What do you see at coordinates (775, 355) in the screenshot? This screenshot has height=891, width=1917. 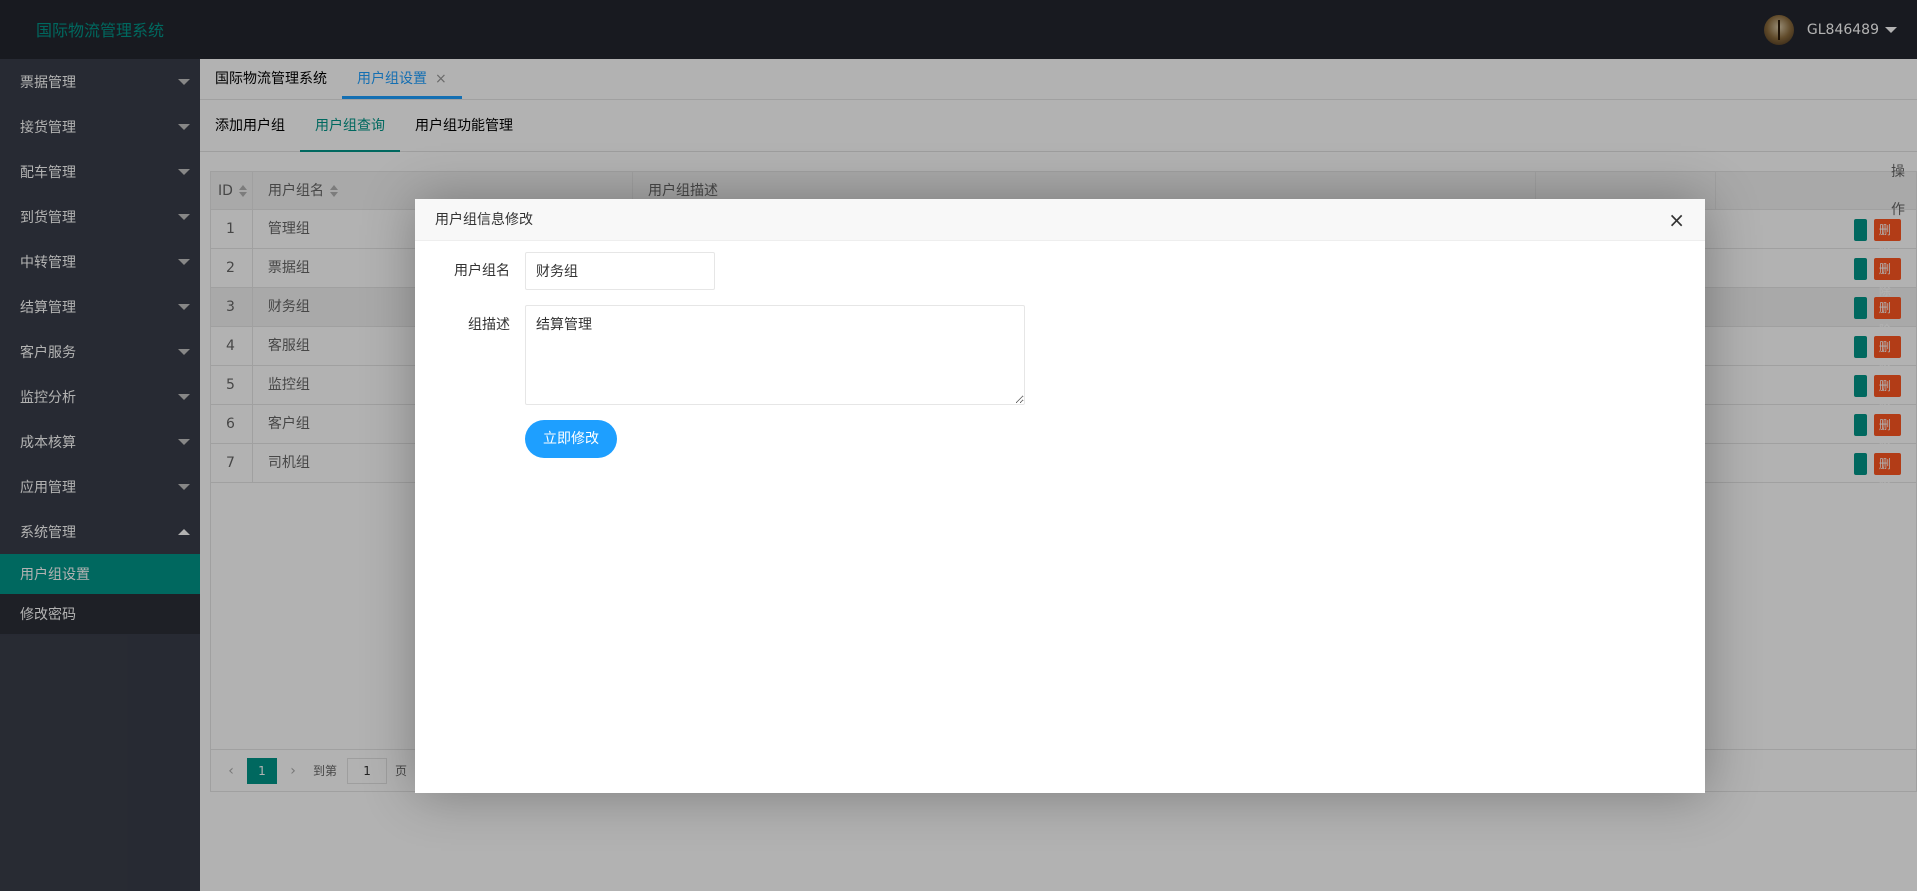 I see `usergroup-desc-textarea: 结算管理` at bounding box center [775, 355].